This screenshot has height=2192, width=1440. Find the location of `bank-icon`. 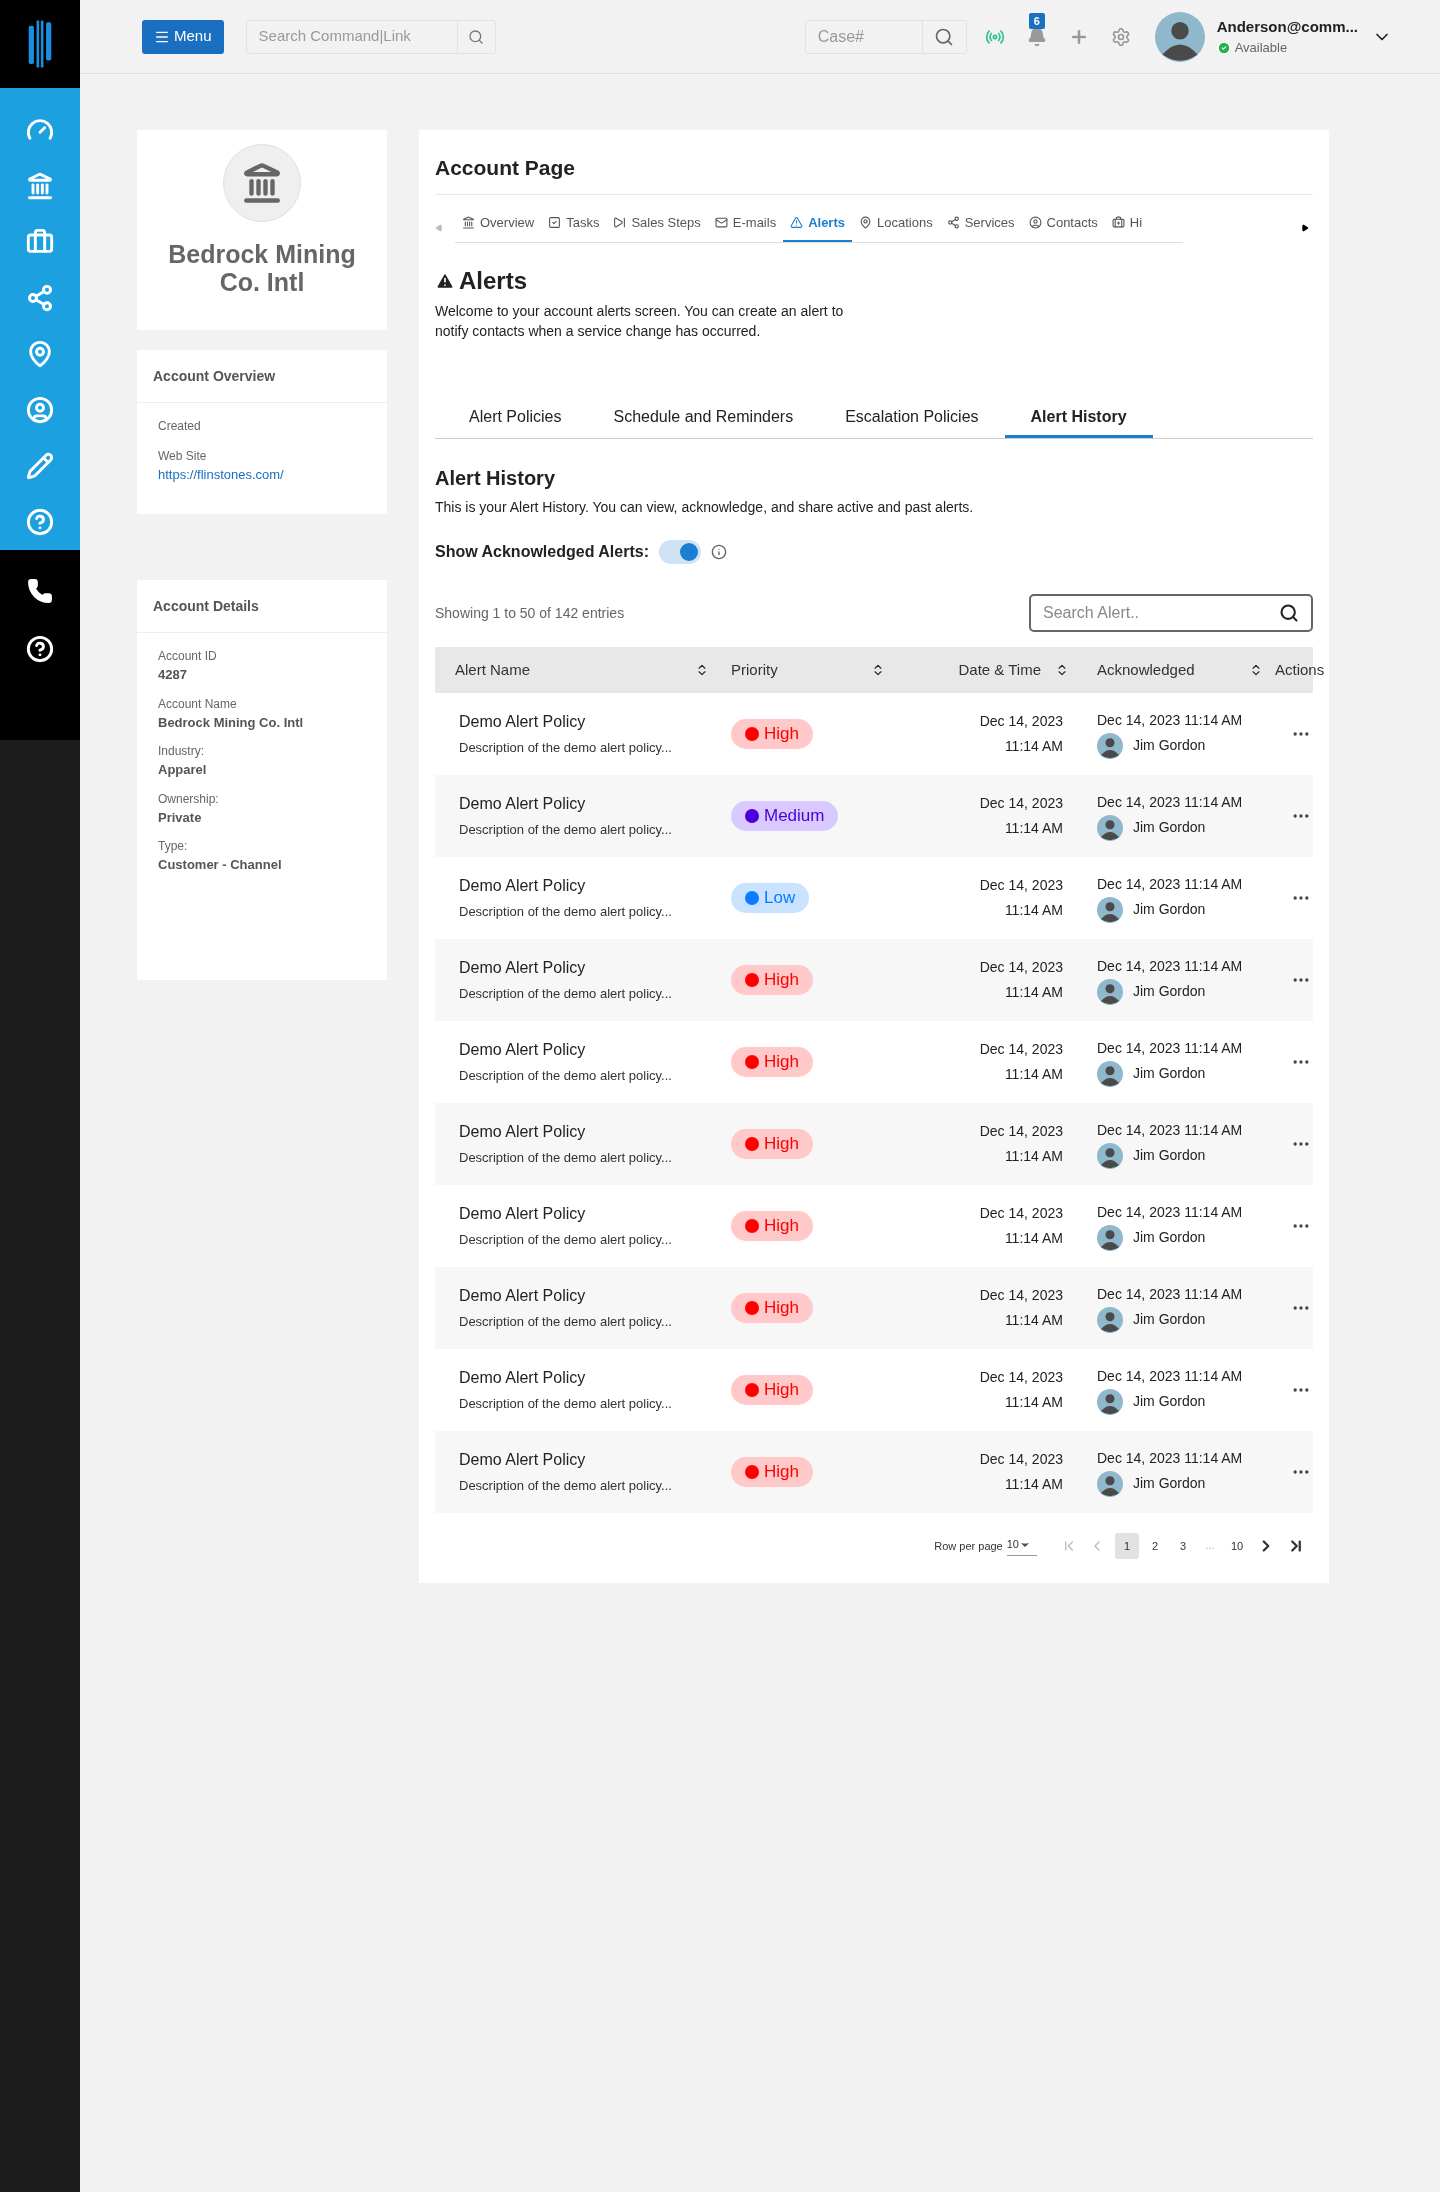

bank-icon is located at coordinates (40, 186).